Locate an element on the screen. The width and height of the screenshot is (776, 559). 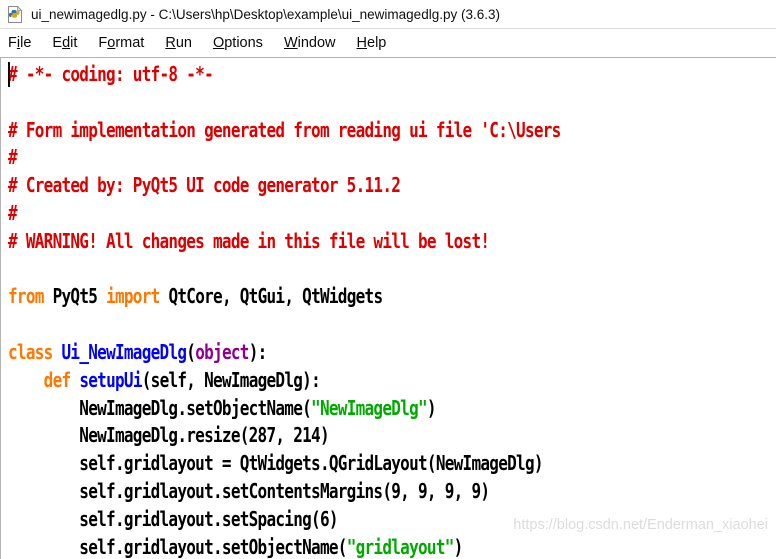
code-token-plain: PyQt5 is located at coordinates (75, 296).